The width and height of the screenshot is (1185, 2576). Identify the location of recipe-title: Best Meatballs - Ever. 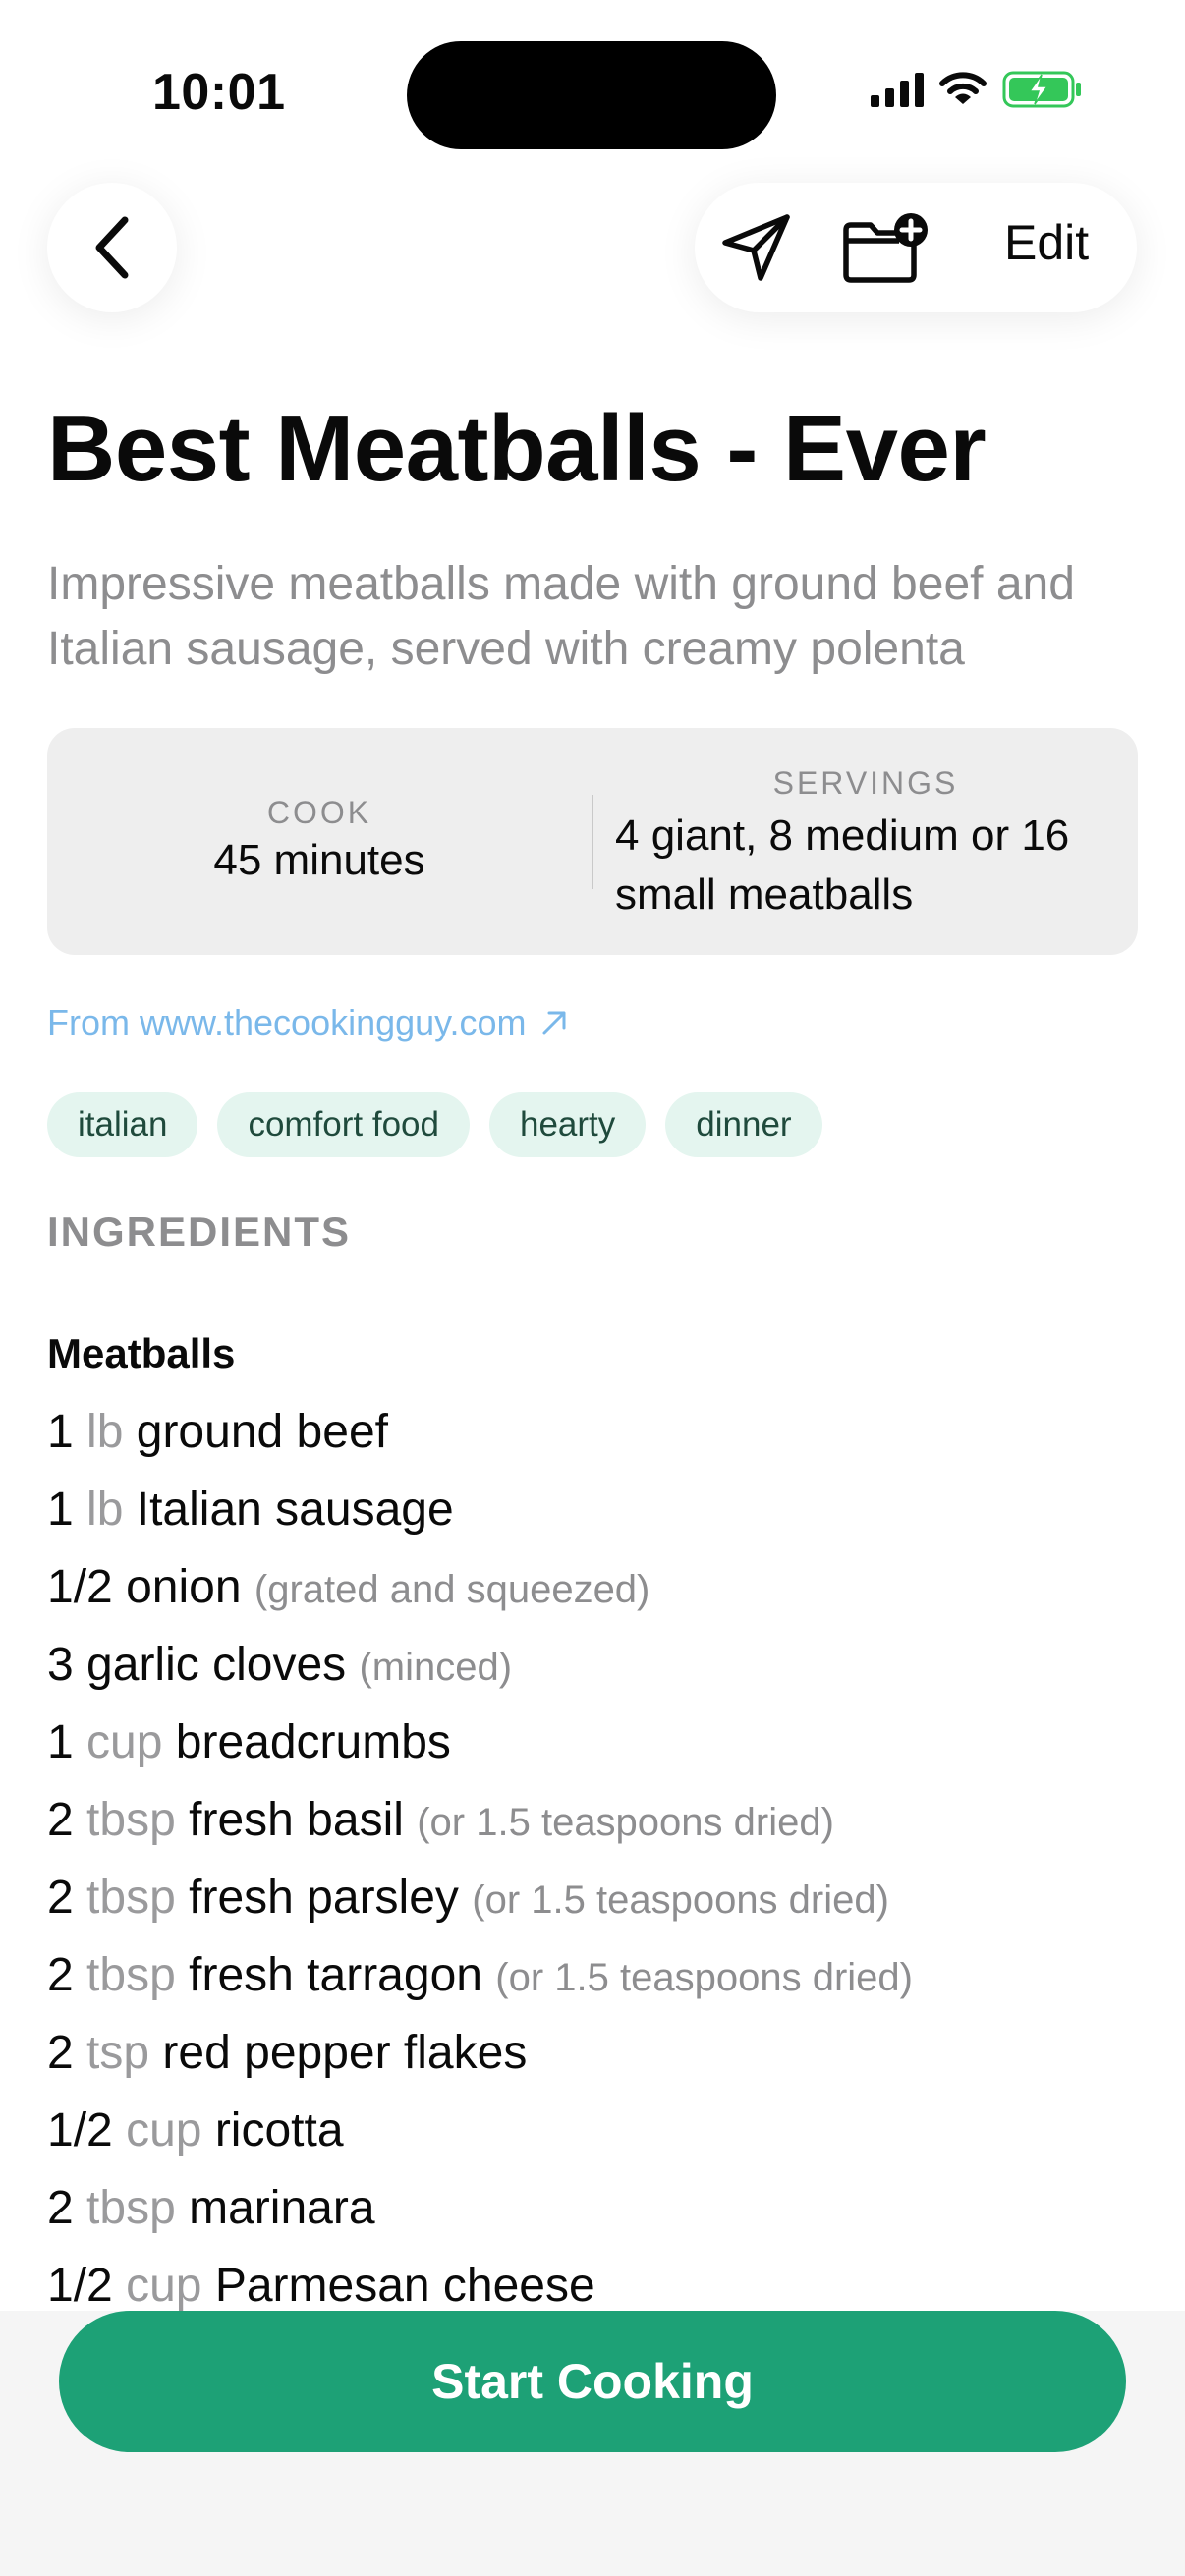
(517, 448).